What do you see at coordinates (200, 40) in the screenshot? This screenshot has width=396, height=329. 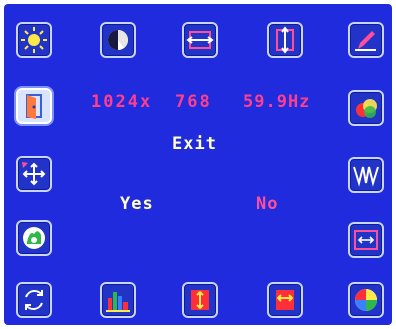 I see `horizontal-size-icon` at bounding box center [200, 40].